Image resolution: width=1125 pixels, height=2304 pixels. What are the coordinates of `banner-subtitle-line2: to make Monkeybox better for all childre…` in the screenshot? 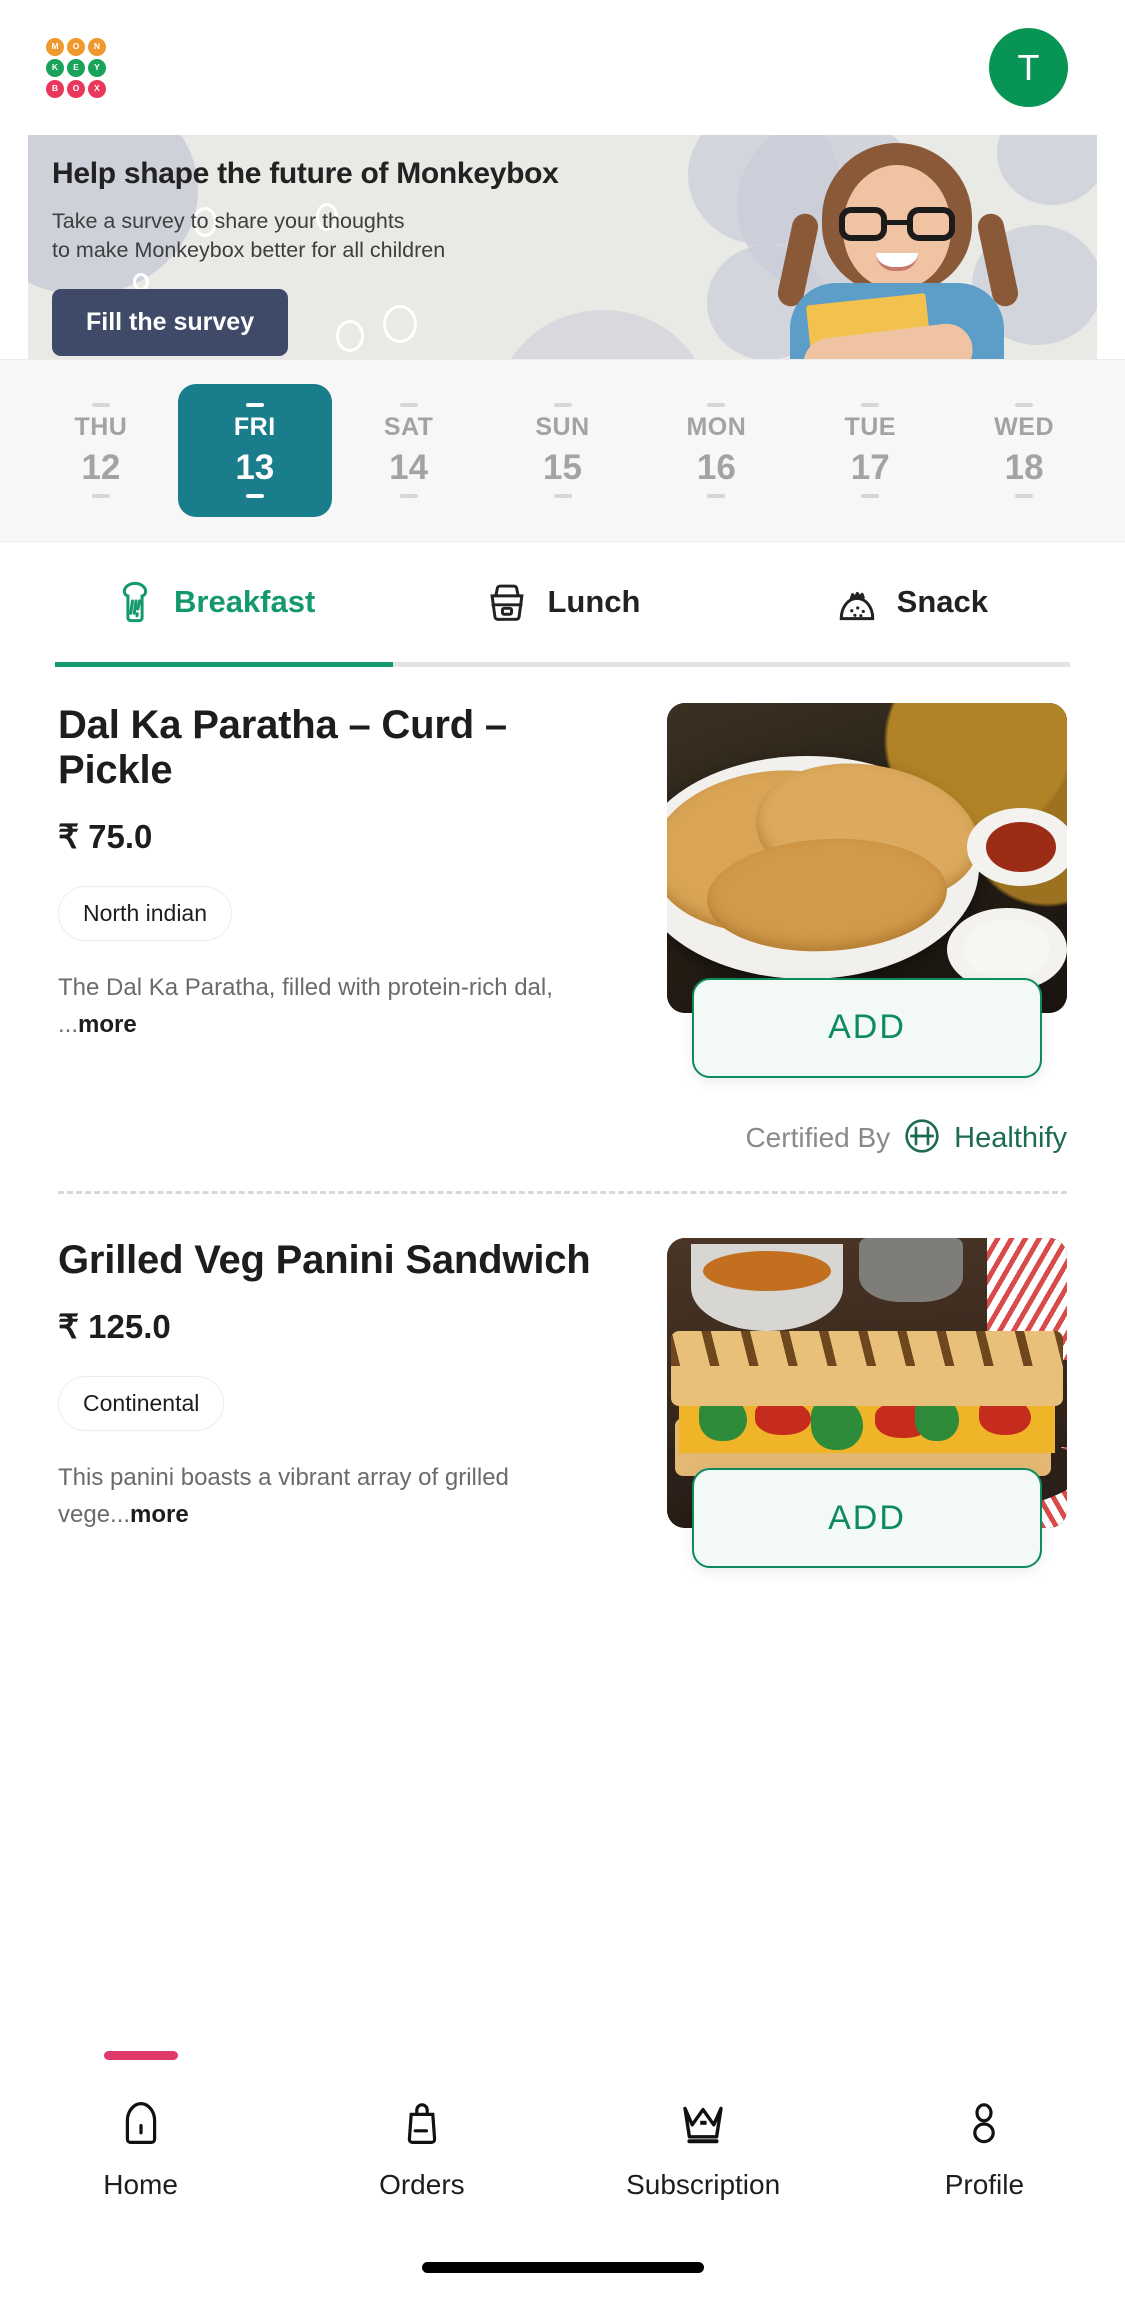 It's located at (249, 250).